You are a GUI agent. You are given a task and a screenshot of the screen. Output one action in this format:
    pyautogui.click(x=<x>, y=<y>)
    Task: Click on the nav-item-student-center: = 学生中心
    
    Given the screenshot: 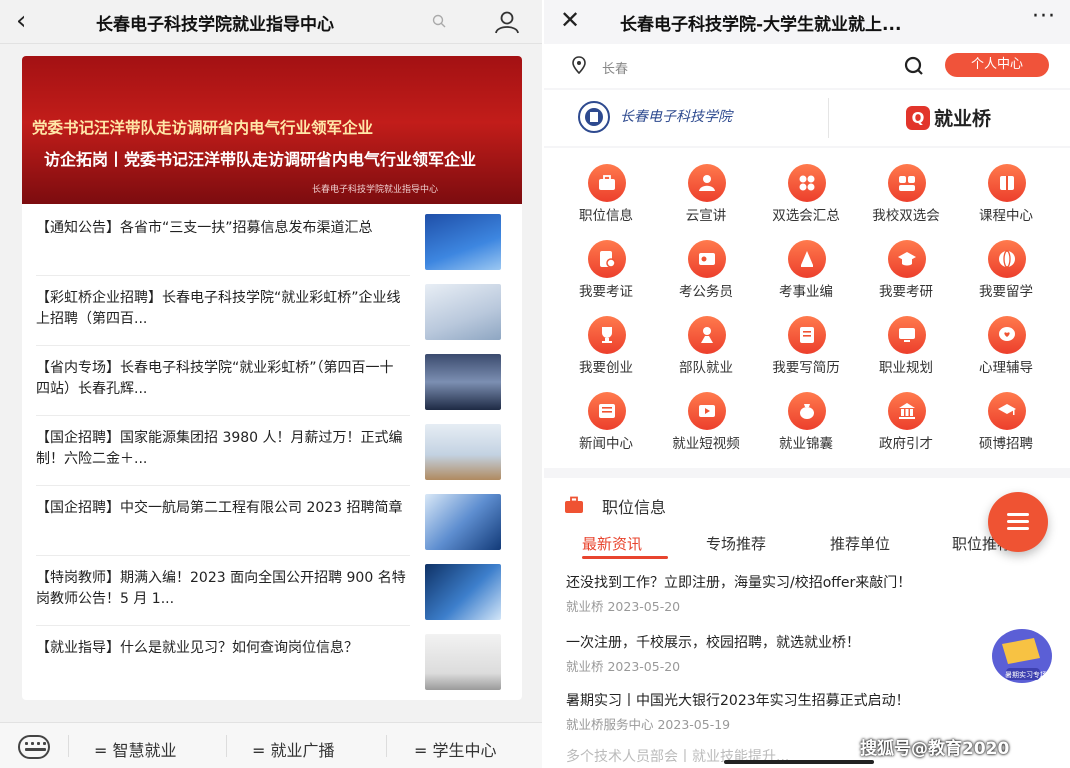 What is the action you would take?
    pyautogui.click(x=455, y=749)
    